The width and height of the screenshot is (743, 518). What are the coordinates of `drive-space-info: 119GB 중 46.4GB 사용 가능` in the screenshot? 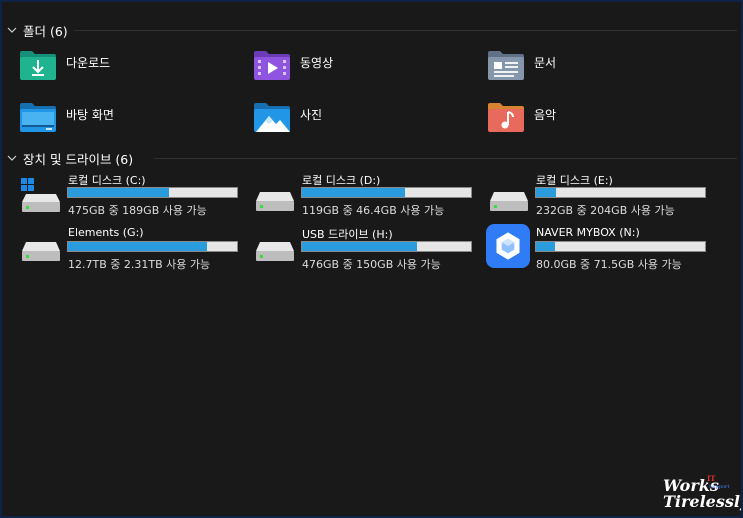 It's located at (373, 210).